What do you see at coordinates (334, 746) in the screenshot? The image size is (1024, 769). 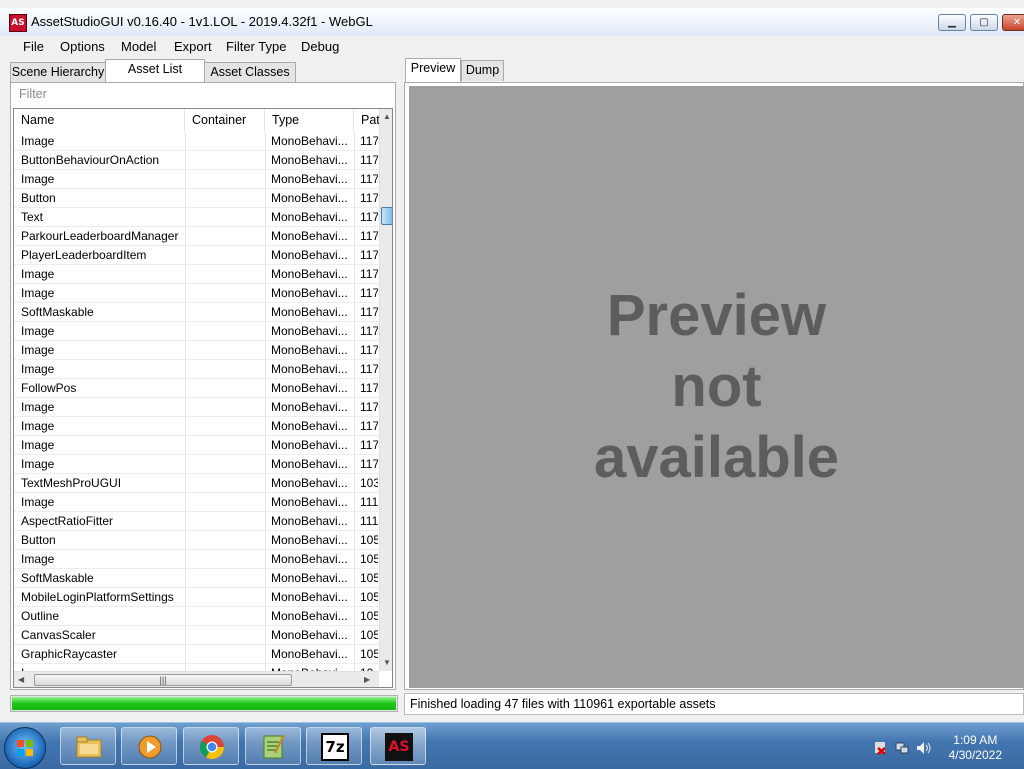 I see `taskbar-7zip-button: 7z` at bounding box center [334, 746].